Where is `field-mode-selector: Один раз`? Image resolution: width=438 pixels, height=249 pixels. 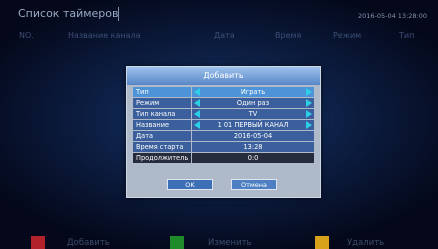
field-mode-selector: Один раз is located at coordinates (253, 103).